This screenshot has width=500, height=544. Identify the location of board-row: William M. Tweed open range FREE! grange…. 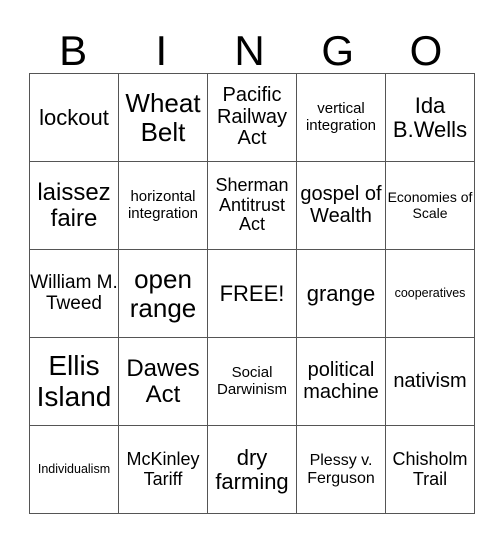
(252, 293).